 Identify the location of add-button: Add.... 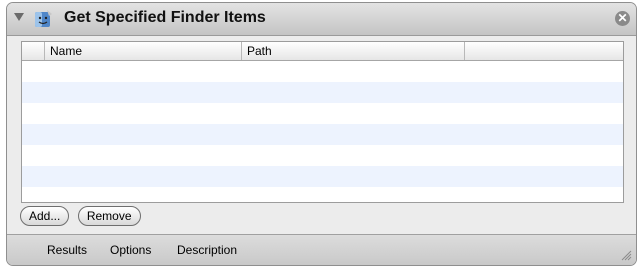
(45, 216).